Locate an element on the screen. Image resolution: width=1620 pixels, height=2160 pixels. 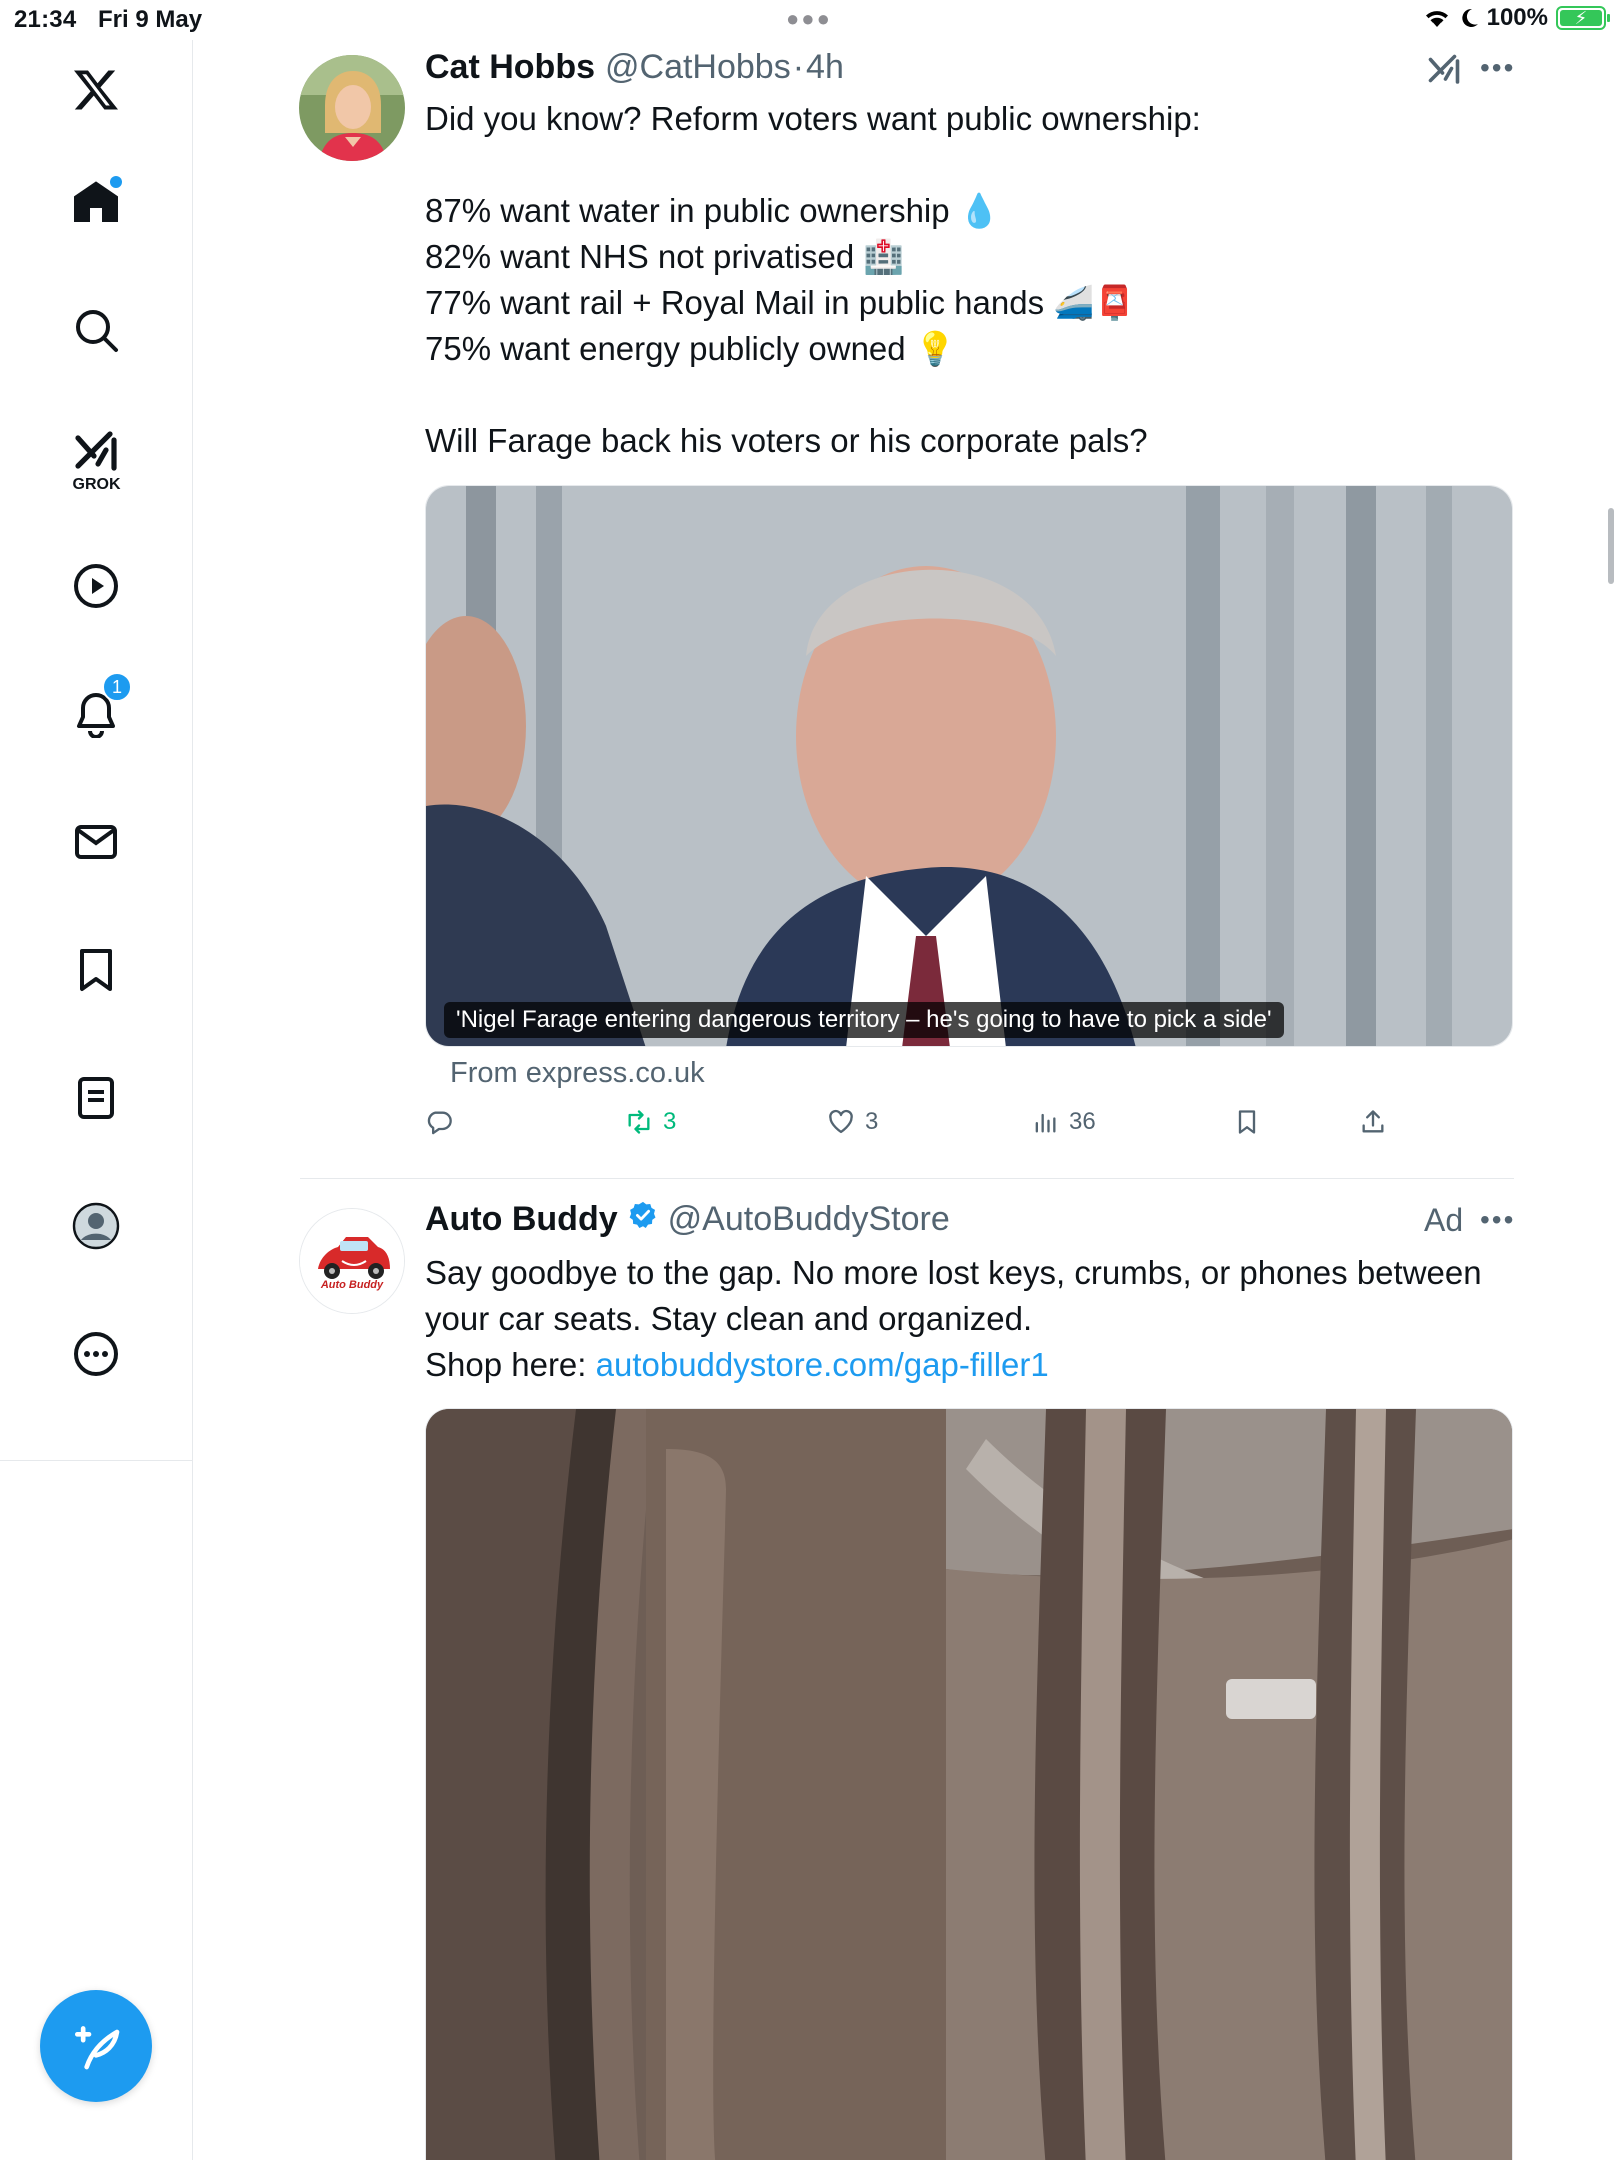
tweet-header: Cat Hobbs @CatHobbs · 4h is located at coordinates (634, 67).